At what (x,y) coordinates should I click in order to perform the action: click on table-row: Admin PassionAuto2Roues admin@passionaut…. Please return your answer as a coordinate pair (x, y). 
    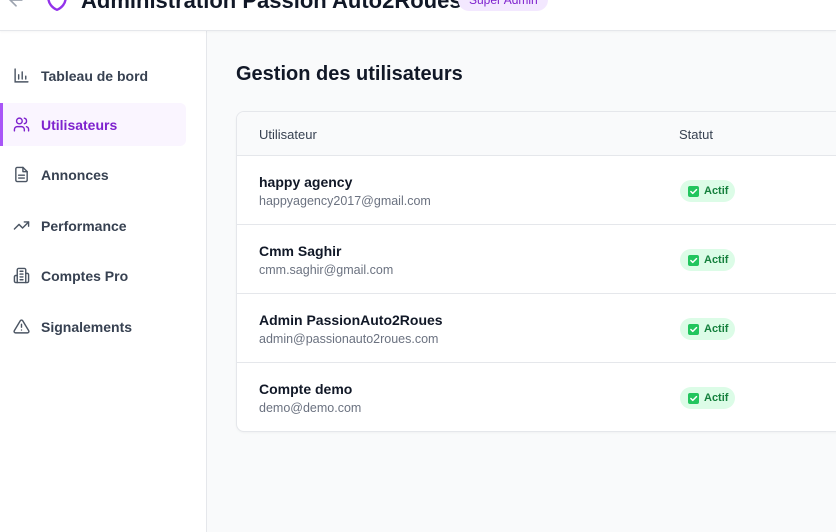
    Looking at the image, I should click on (536, 328).